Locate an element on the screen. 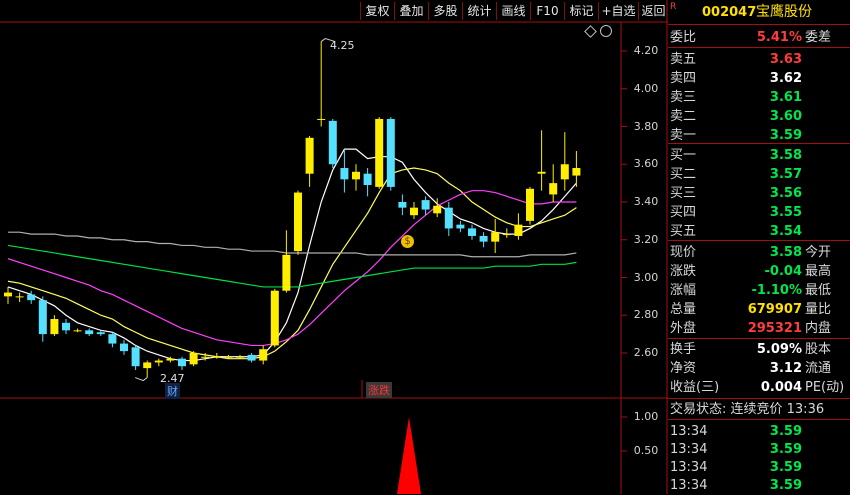 Image resolution: width=850 pixels, height=495 pixels. settings-icon is located at coordinates (606, 31).